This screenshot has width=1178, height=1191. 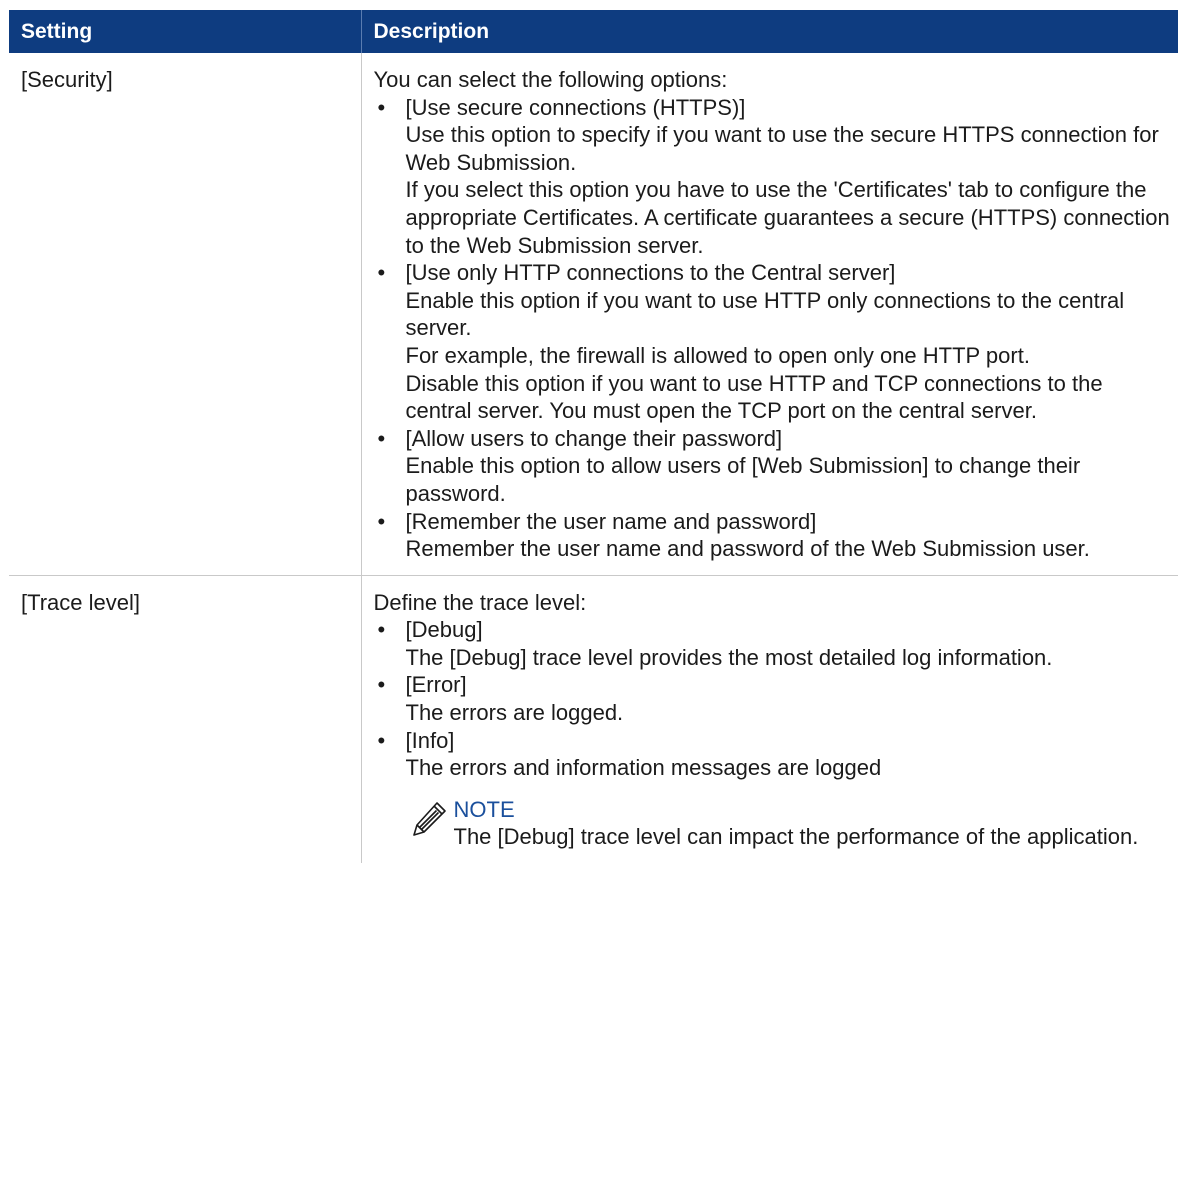 I want to click on option-title: [Allow users to change their password], so click(x=594, y=438).